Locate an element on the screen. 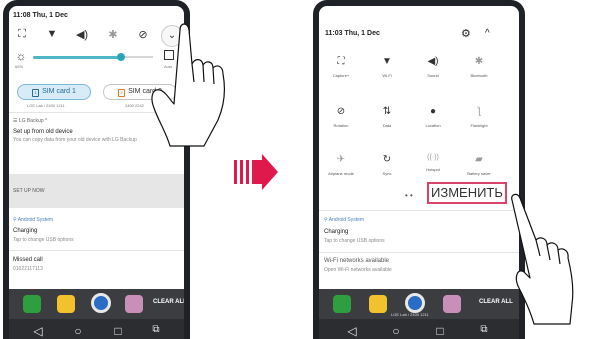 The image size is (592, 339). tile-label: Sync is located at coordinates (387, 173).